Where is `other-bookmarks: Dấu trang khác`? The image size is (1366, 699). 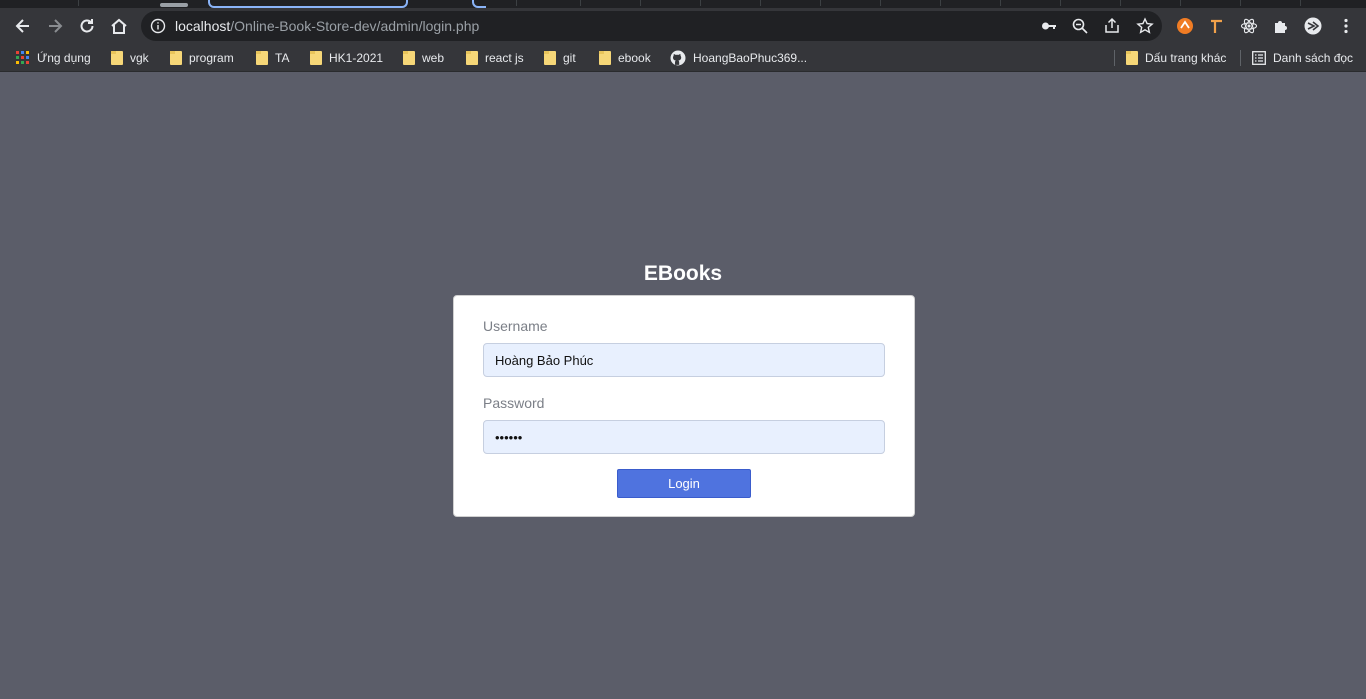
other-bookmarks: Dấu trang khác is located at coordinates (1176, 58).